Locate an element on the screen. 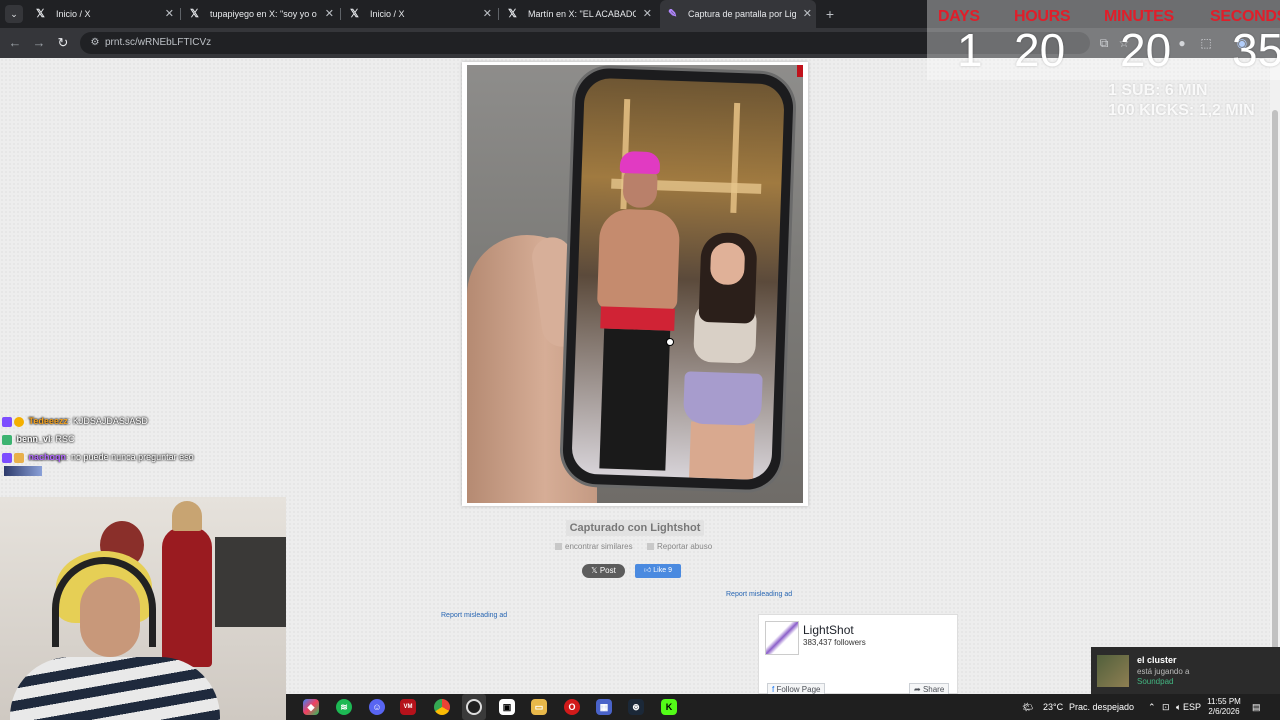  tab-title: Martín en X: "EL ACABADO VE is located at coordinates (582, 14).